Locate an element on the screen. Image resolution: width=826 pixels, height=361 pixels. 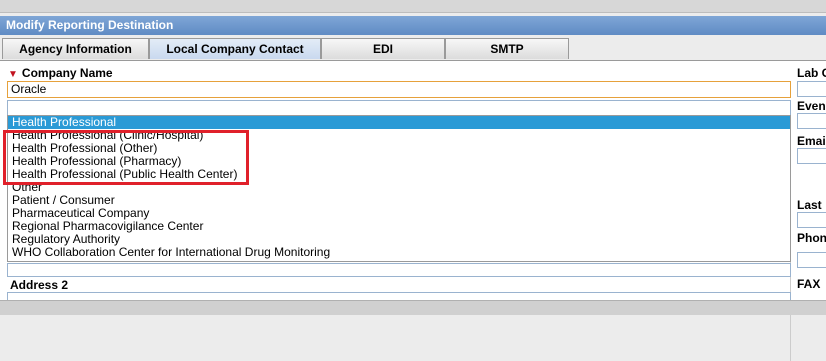
address-2-label: Address 2 is located at coordinates (39, 285).